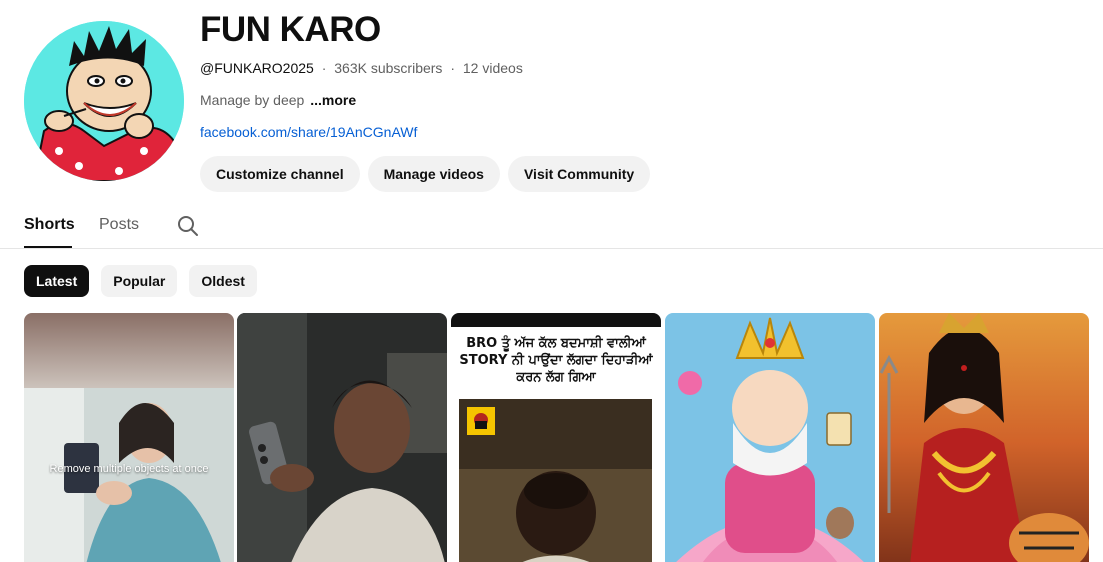 The image size is (1103, 562). What do you see at coordinates (290, 29) in the screenshot?
I see `channel-name: FUN KARO` at bounding box center [290, 29].